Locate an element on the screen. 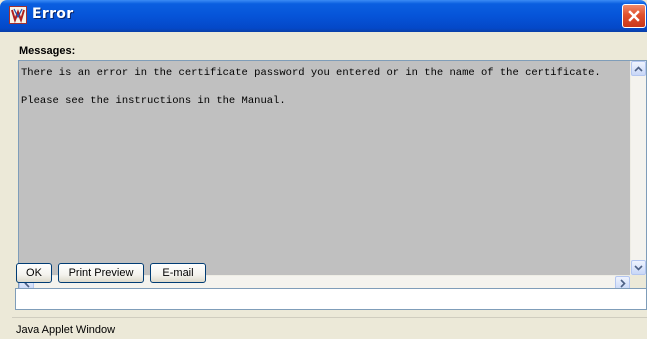 This screenshot has height=339, width=647. vertical-scrollbar is located at coordinates (638, 168).